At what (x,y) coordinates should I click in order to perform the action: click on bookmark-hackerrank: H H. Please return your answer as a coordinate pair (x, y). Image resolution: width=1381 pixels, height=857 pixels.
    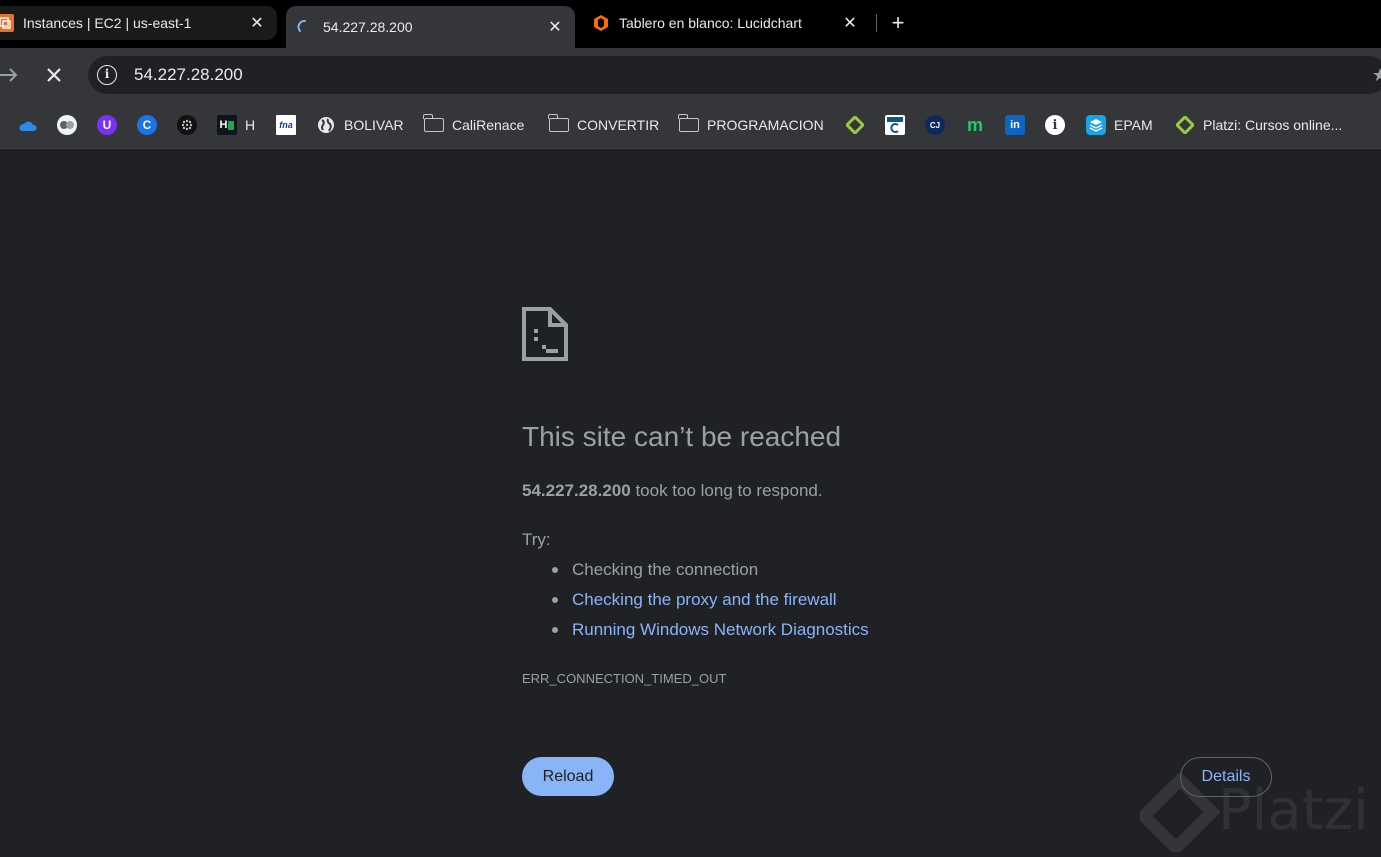
    Looking at the image, I should click on (236, 125).